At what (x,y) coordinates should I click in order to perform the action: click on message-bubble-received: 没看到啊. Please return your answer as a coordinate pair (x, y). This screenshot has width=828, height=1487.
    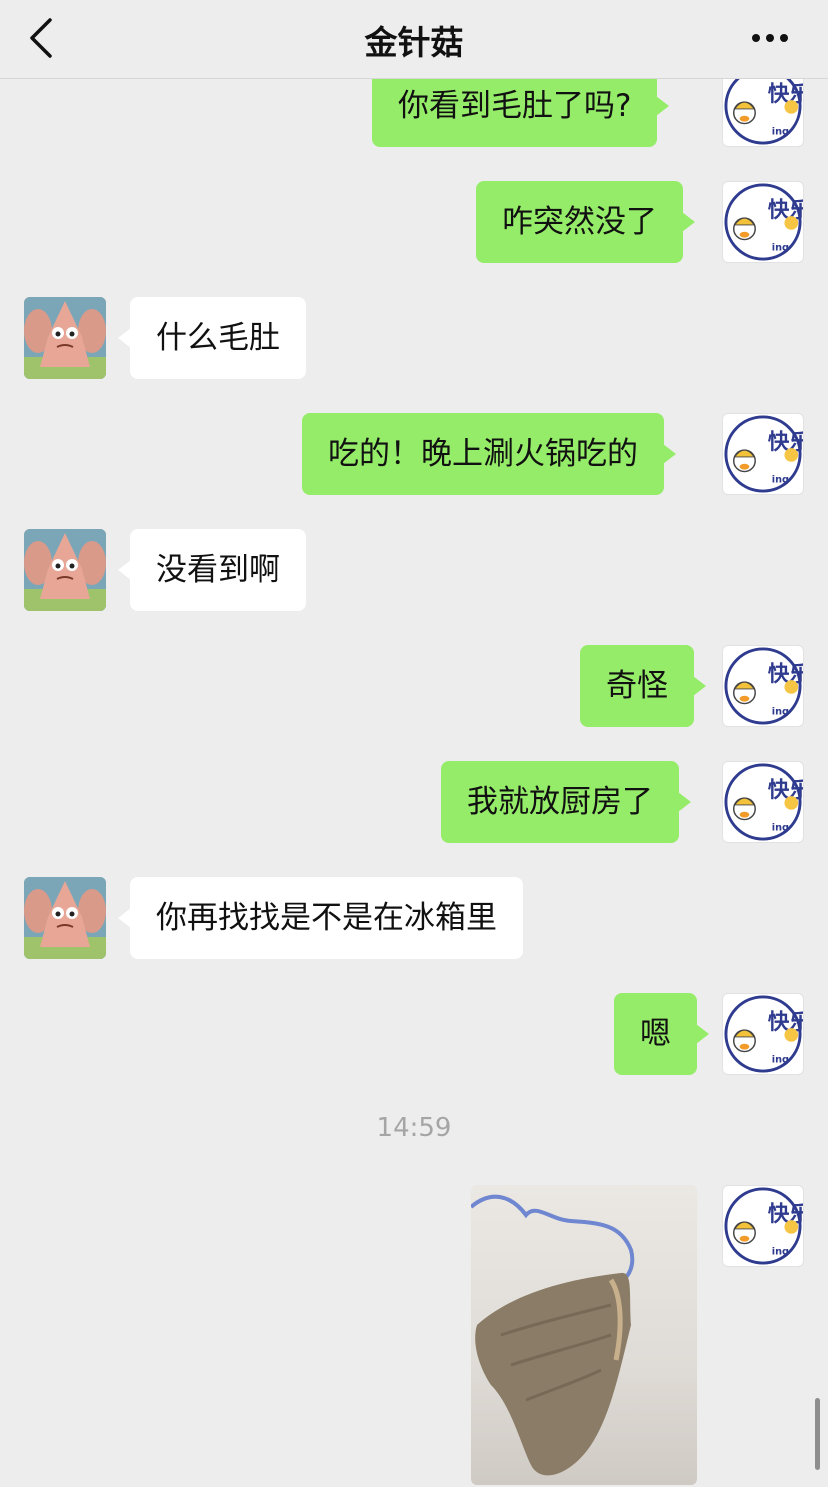
    Looking at the image, I should click on (212, 570).